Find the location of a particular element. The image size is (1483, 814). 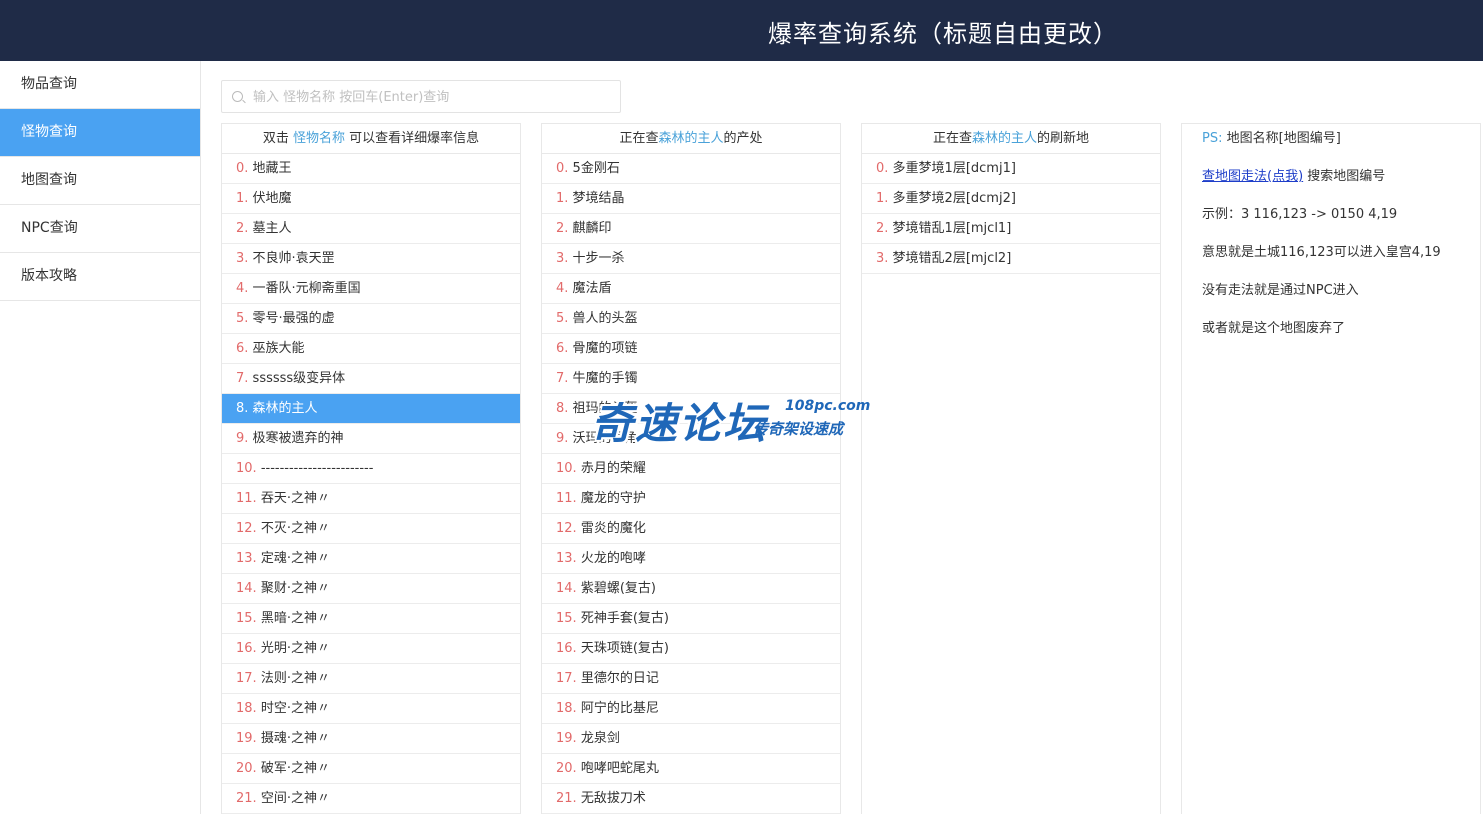

drop-list-item: 2. 麒麟印 is located at coordinates (691, 229).